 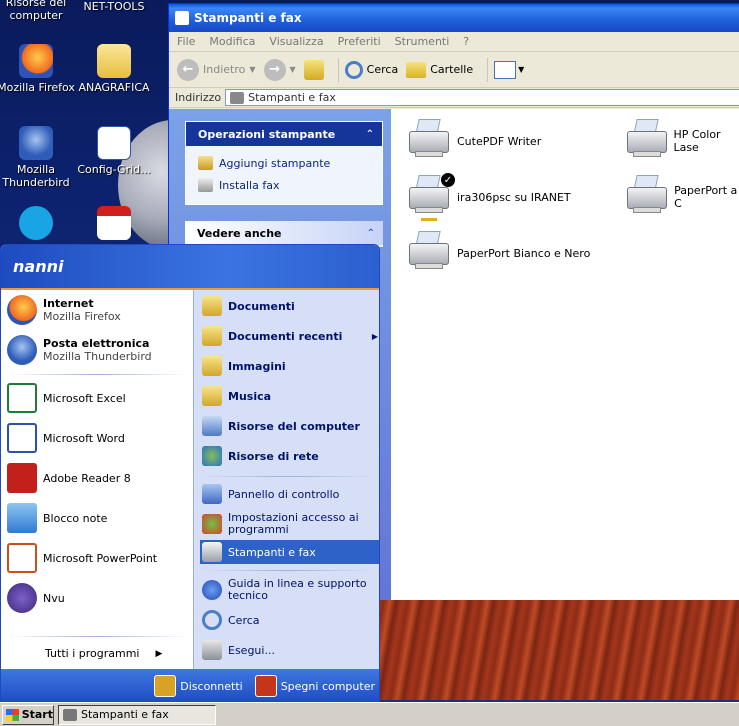 I want to click on desktop-icon-pdf, so click(x=114, y=224).